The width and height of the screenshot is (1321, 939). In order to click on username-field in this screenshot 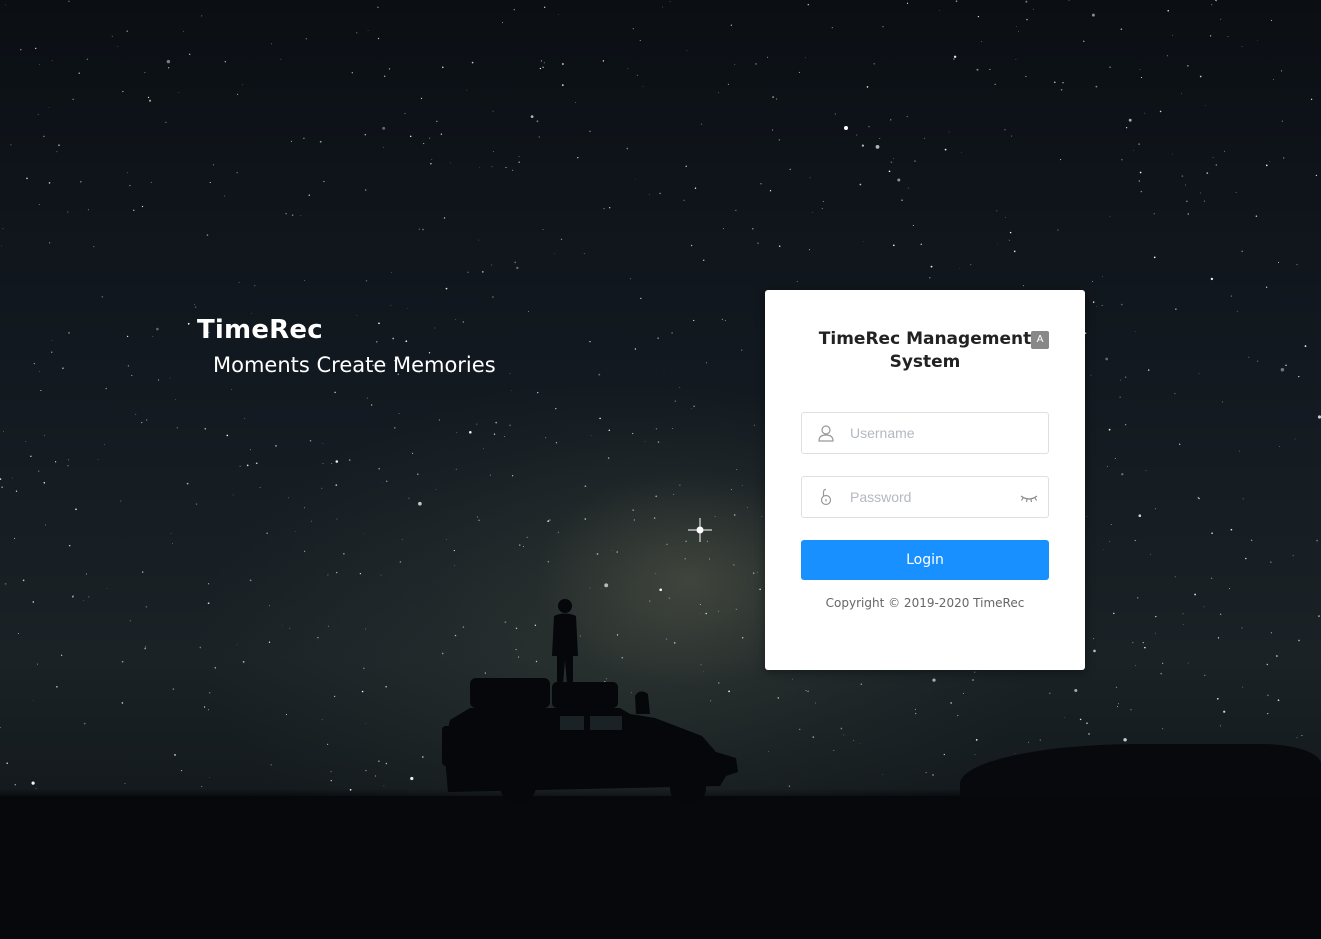, I will do `click(925, 433)`.